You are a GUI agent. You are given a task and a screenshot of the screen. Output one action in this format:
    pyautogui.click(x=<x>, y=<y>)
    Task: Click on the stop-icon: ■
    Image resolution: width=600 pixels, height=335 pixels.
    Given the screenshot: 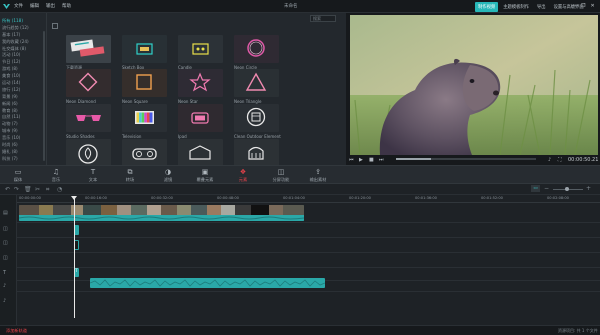 What is the action you would take?
    pyautogui.click(x=371, y=160)
    